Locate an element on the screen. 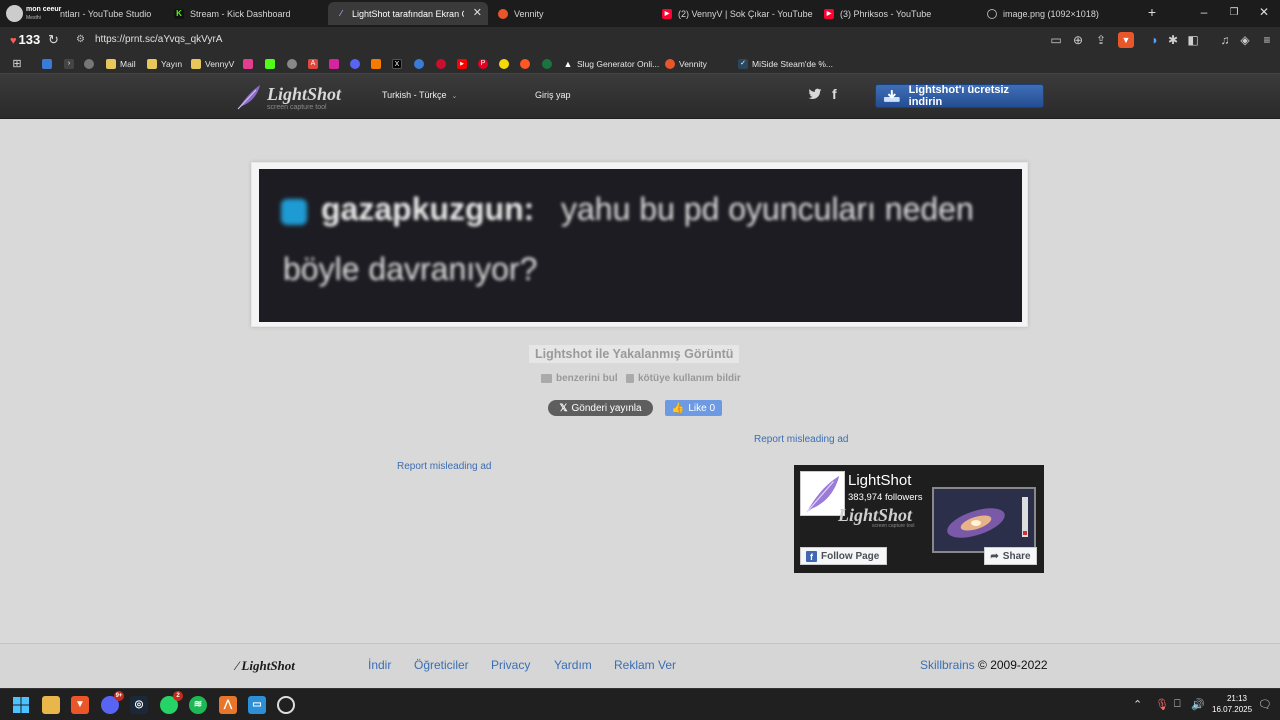 The width and height of the screenshot is (1280, 720). discord-icon: 9+ is located at coordinates (112, 702).